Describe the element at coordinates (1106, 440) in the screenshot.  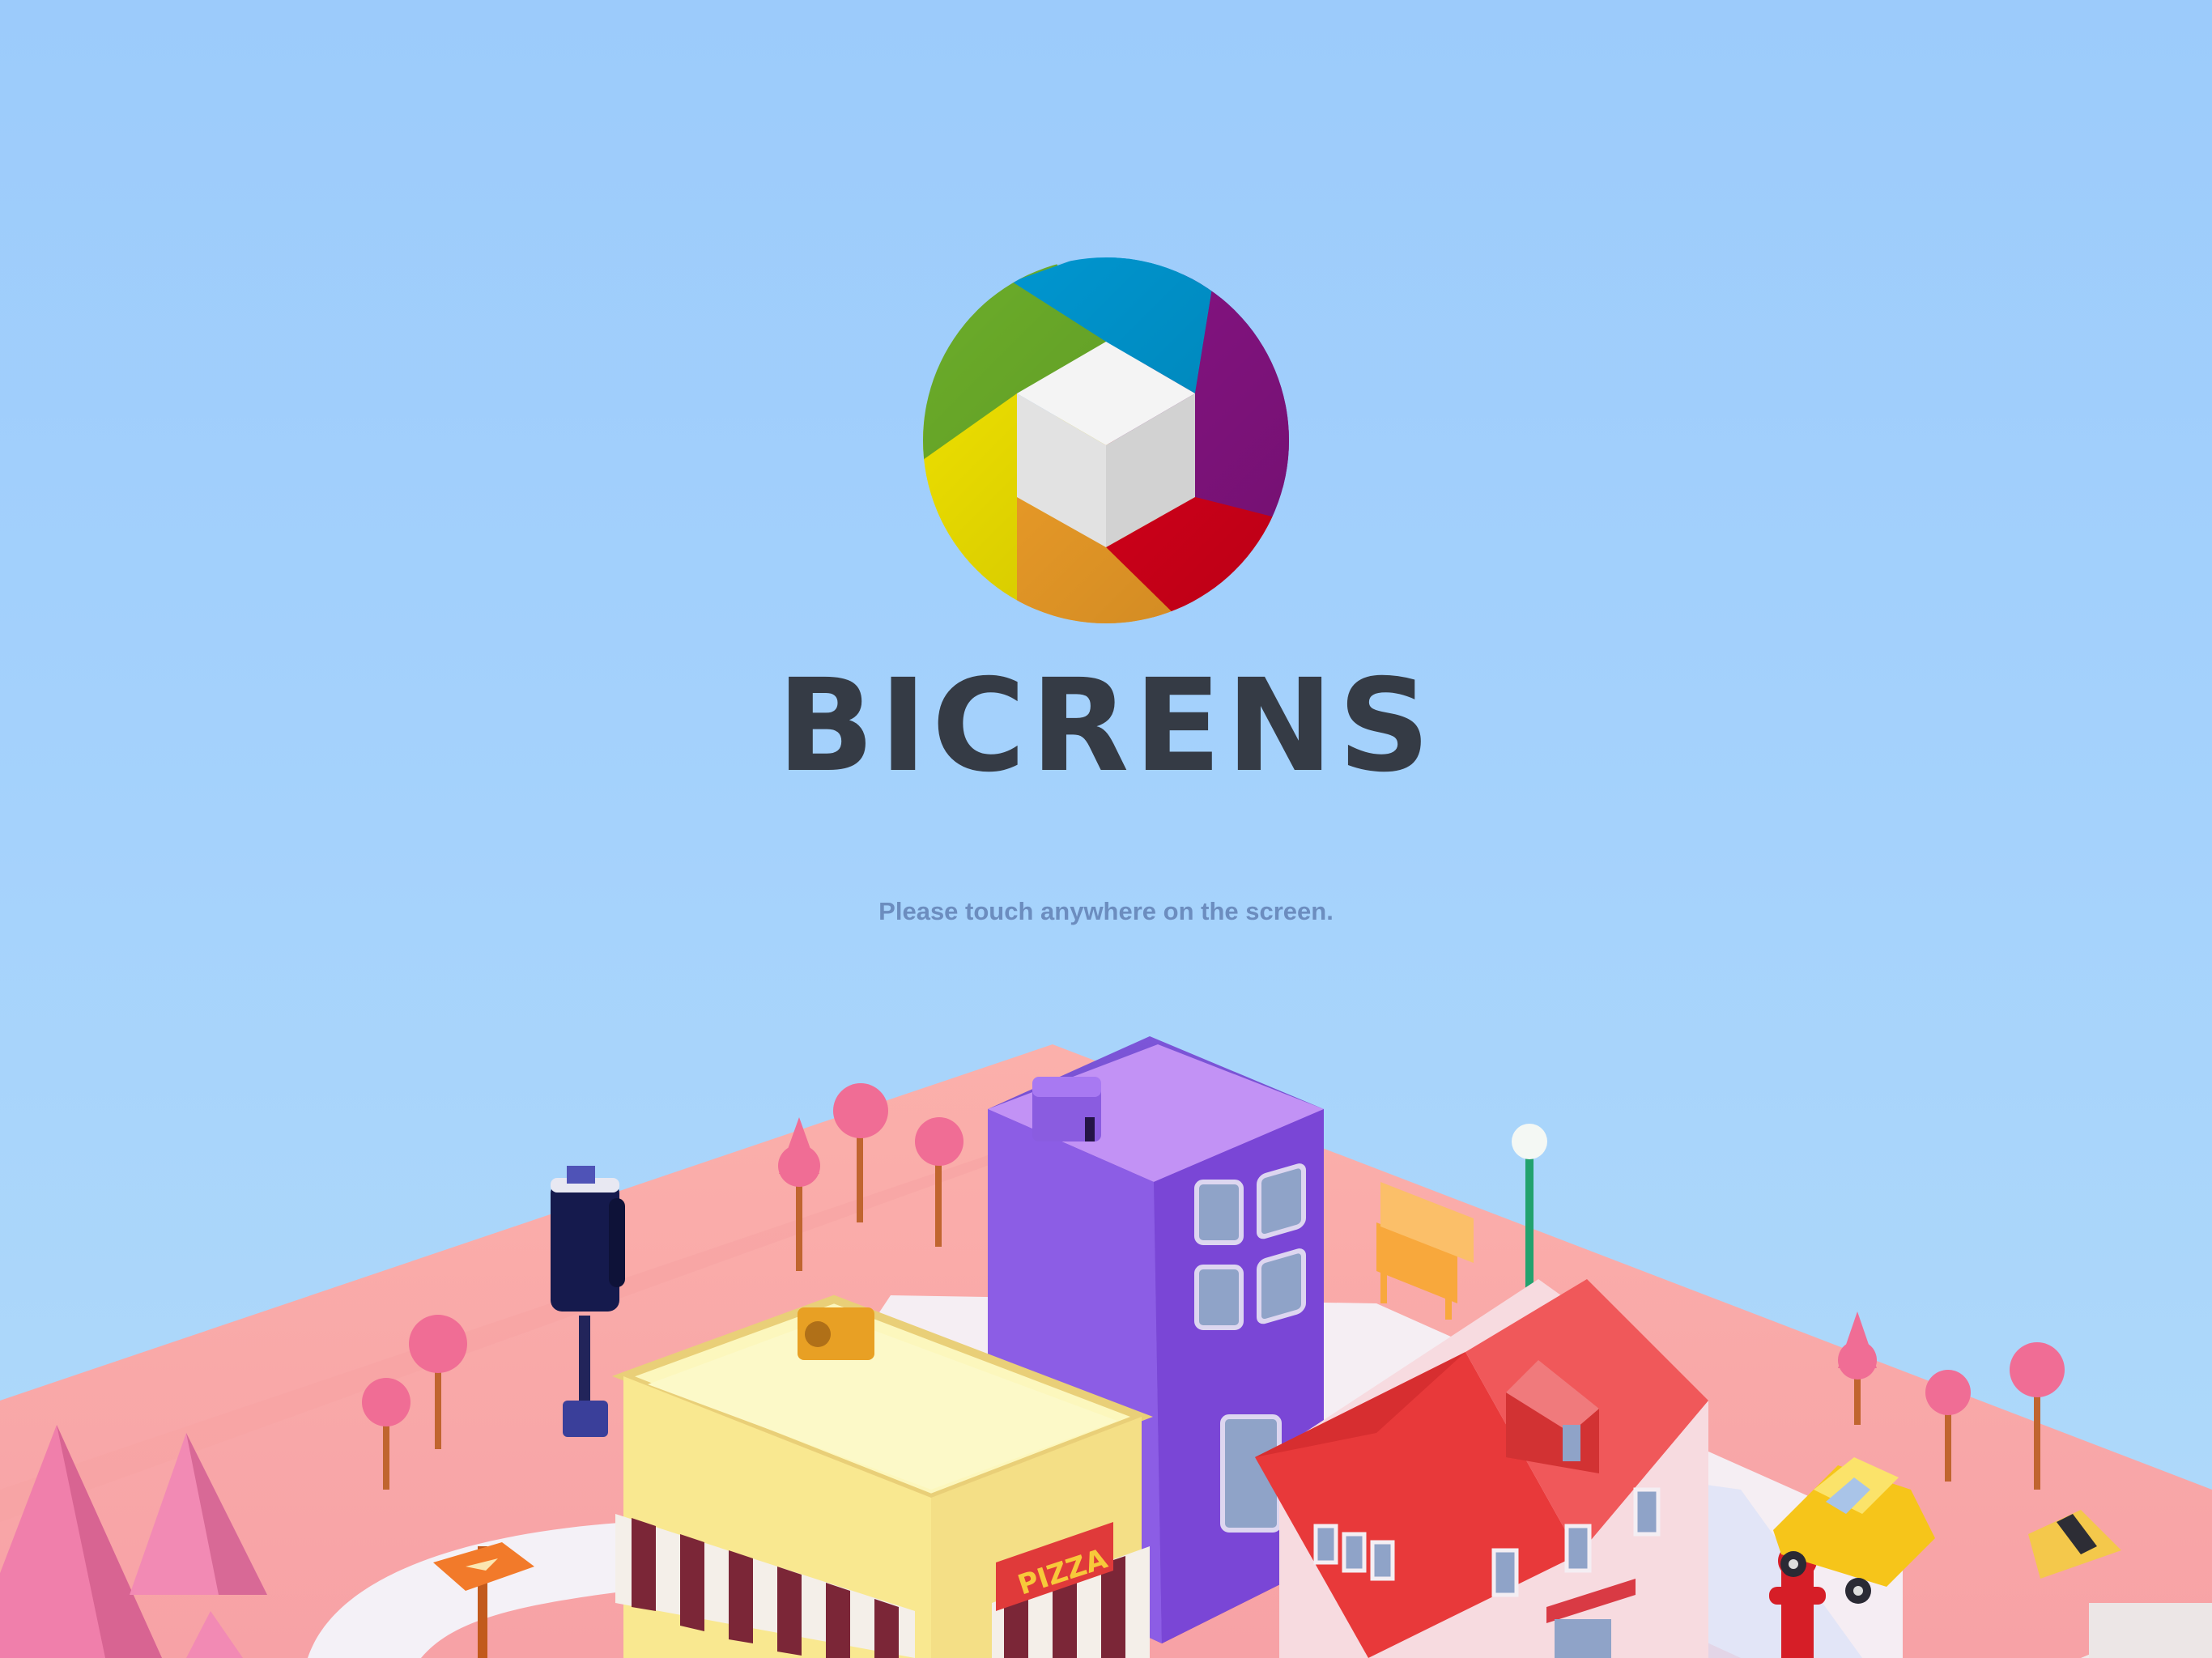
I see `logo-cube-icon` at that location.